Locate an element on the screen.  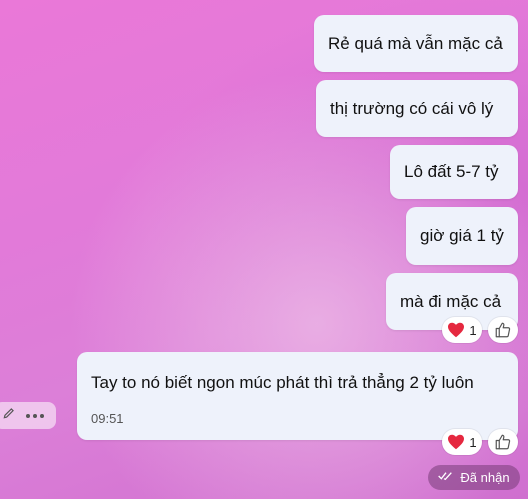
delivery-status-badge: Đã nhận is located at coordinates (474, 477).